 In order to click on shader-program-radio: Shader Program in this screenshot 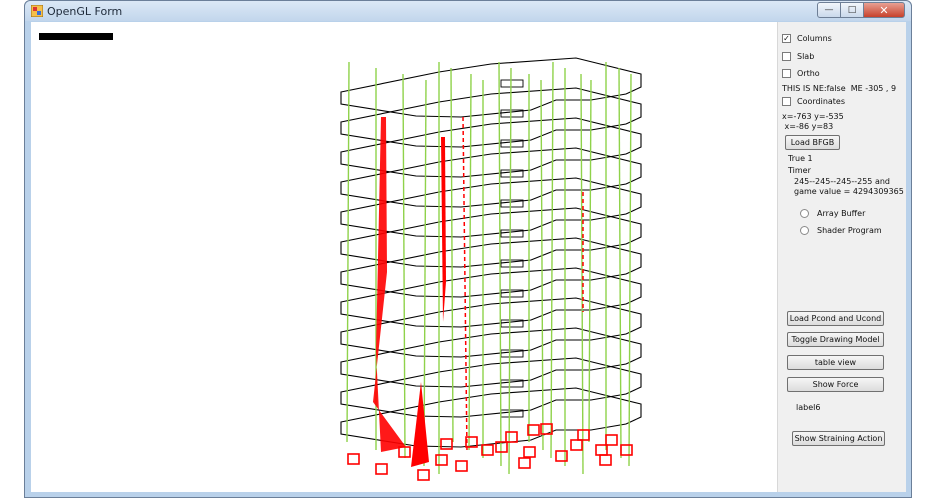, I will do `click(841, 230)`.